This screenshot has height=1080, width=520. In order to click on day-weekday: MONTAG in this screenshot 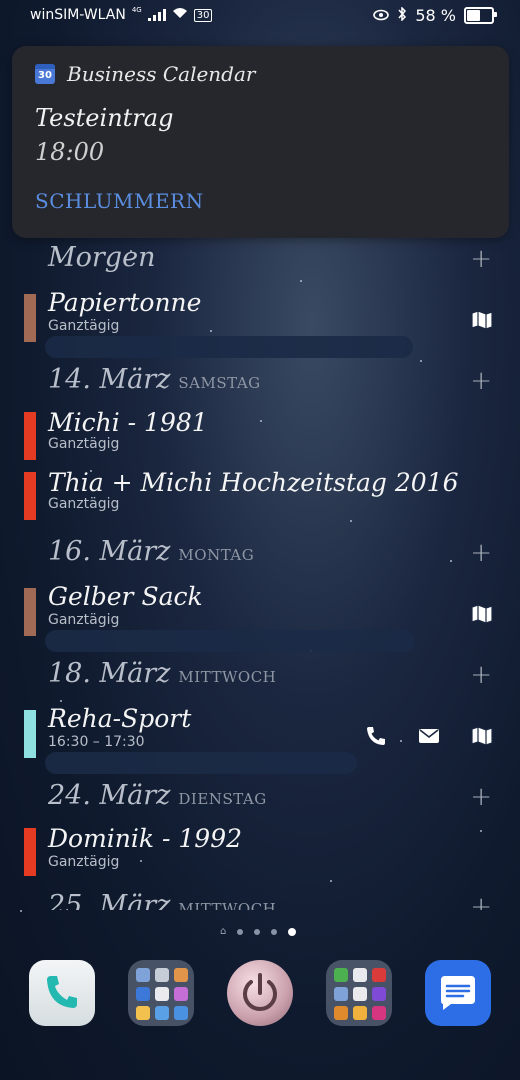, I will do `click(216, 555)`.